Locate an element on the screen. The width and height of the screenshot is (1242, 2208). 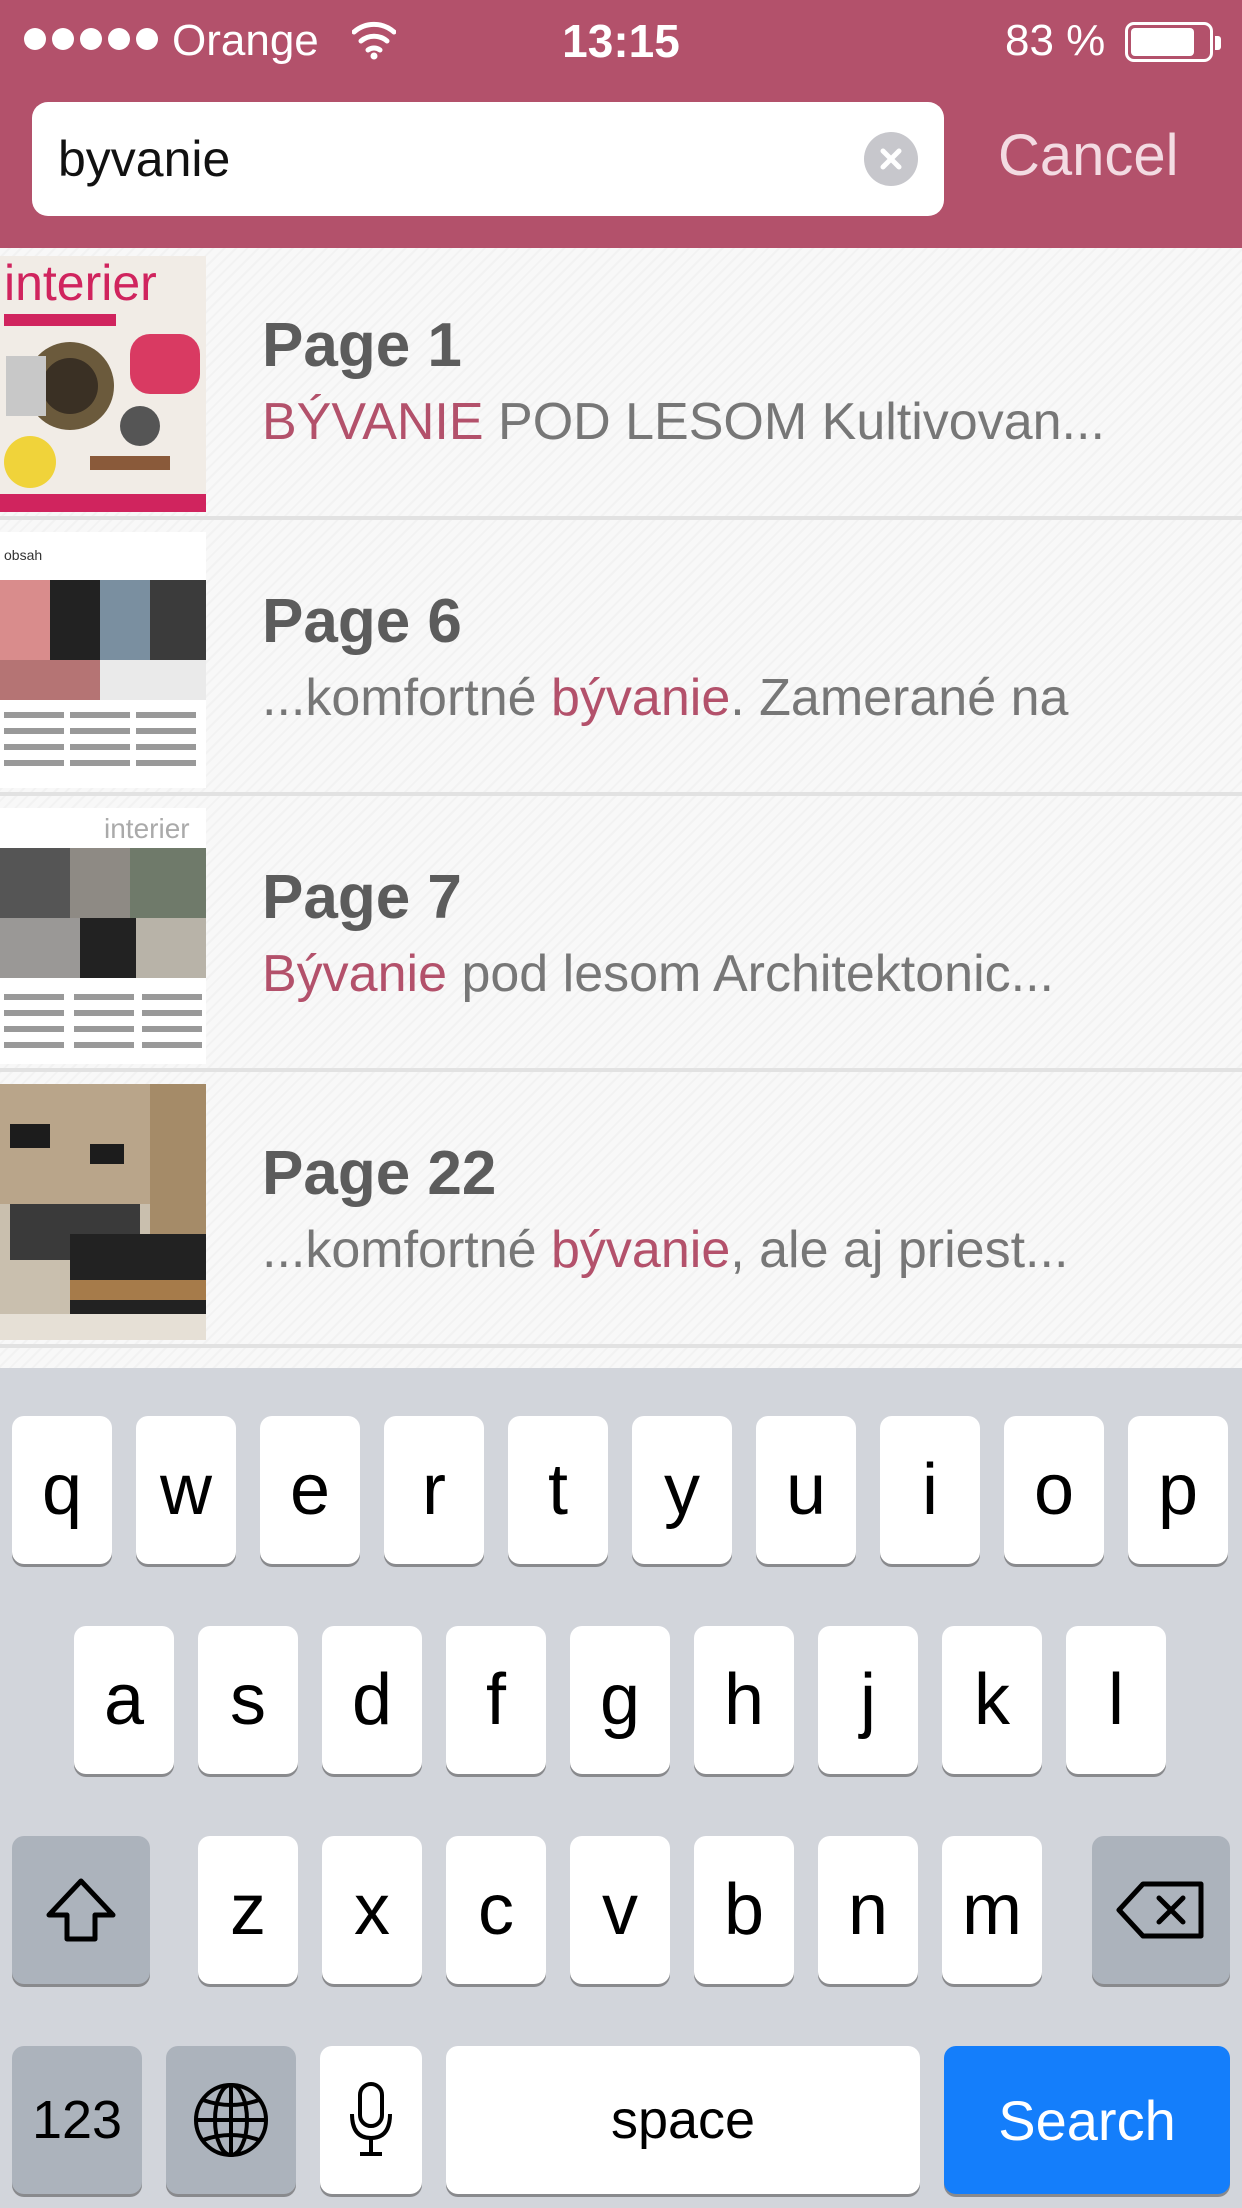
key-m: m is located at coordinates (992, 1910).